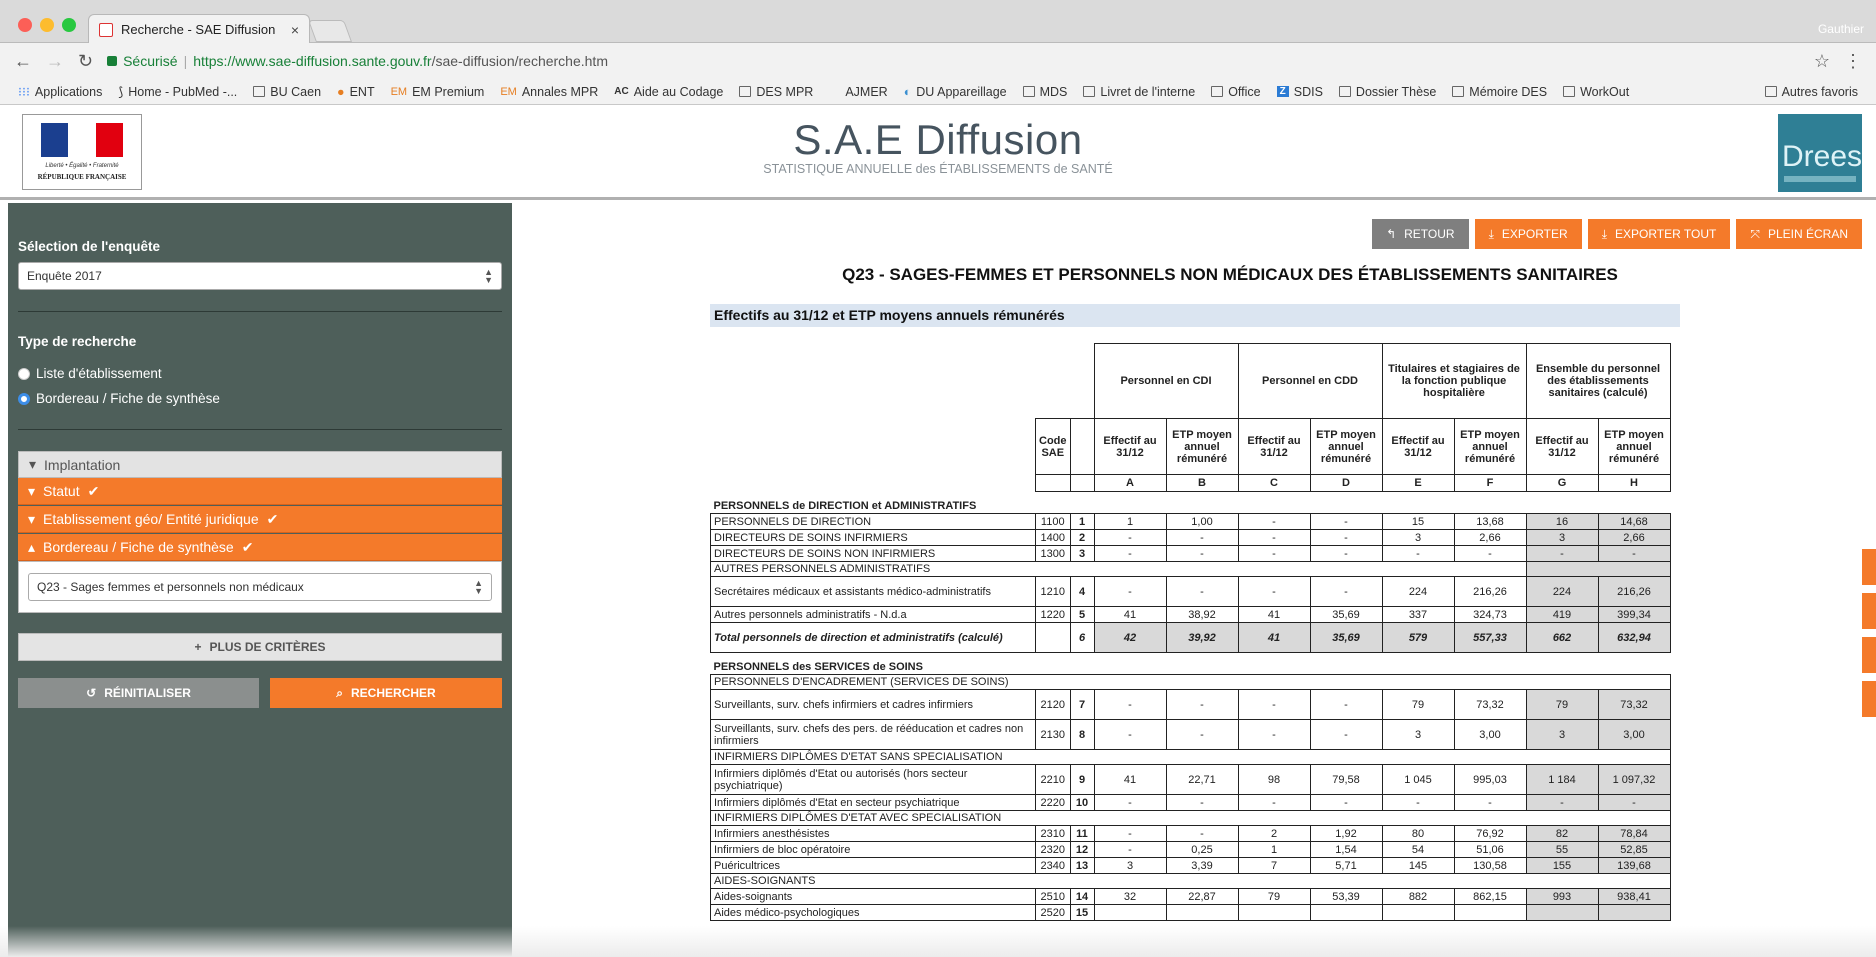 Image resolution: width=1876 pixels, height=957 pixels. What do you see at coordinates (1490, 849) in the screenshot?
I see `value-cell: 51,06` at bounding box center [1490, 849].